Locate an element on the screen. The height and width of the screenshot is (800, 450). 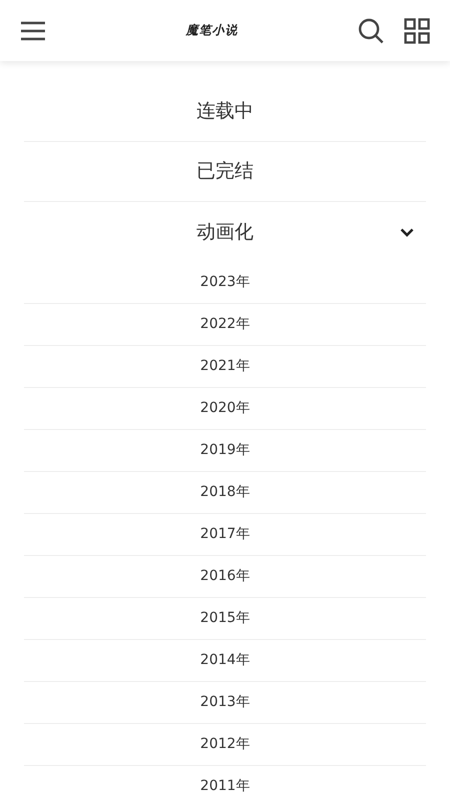
grid-icon is located at coordinates (417, 31).